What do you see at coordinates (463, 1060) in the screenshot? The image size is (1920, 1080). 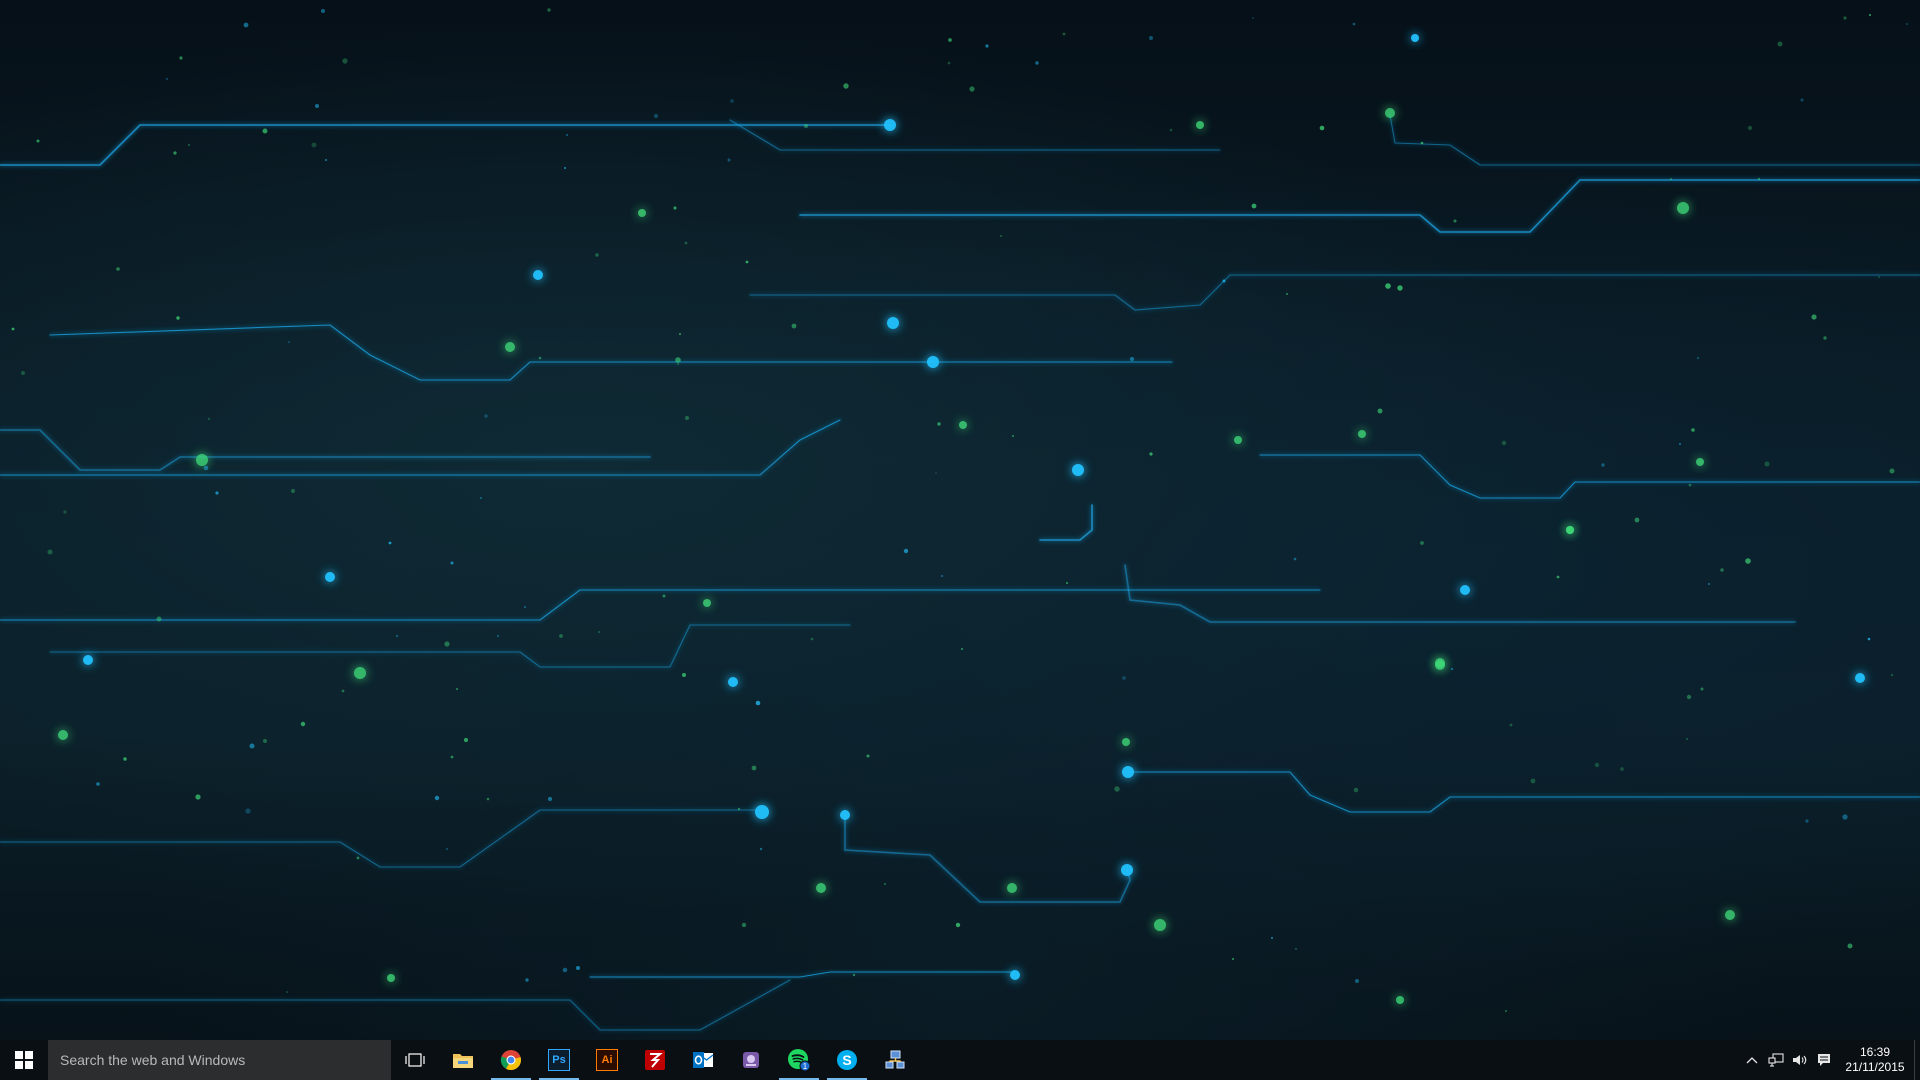 I see `taskbar-app-file-explorer` at bounding box center [463, 1060].